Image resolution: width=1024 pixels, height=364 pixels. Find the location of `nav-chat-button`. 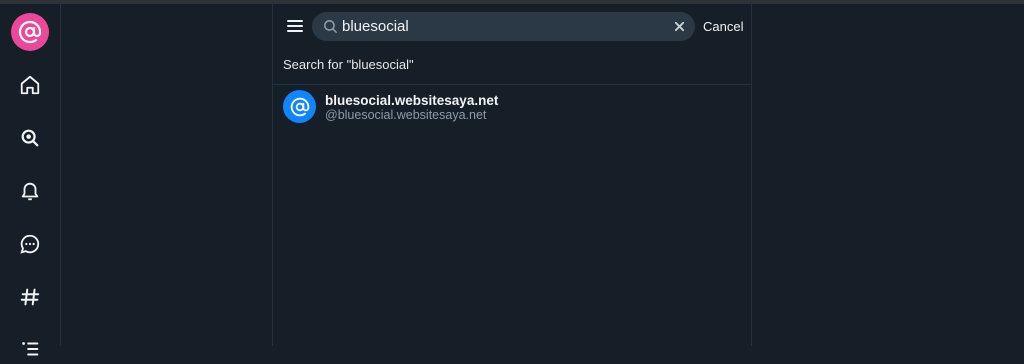

nav-chat-button is located at coordinates (30, 244).